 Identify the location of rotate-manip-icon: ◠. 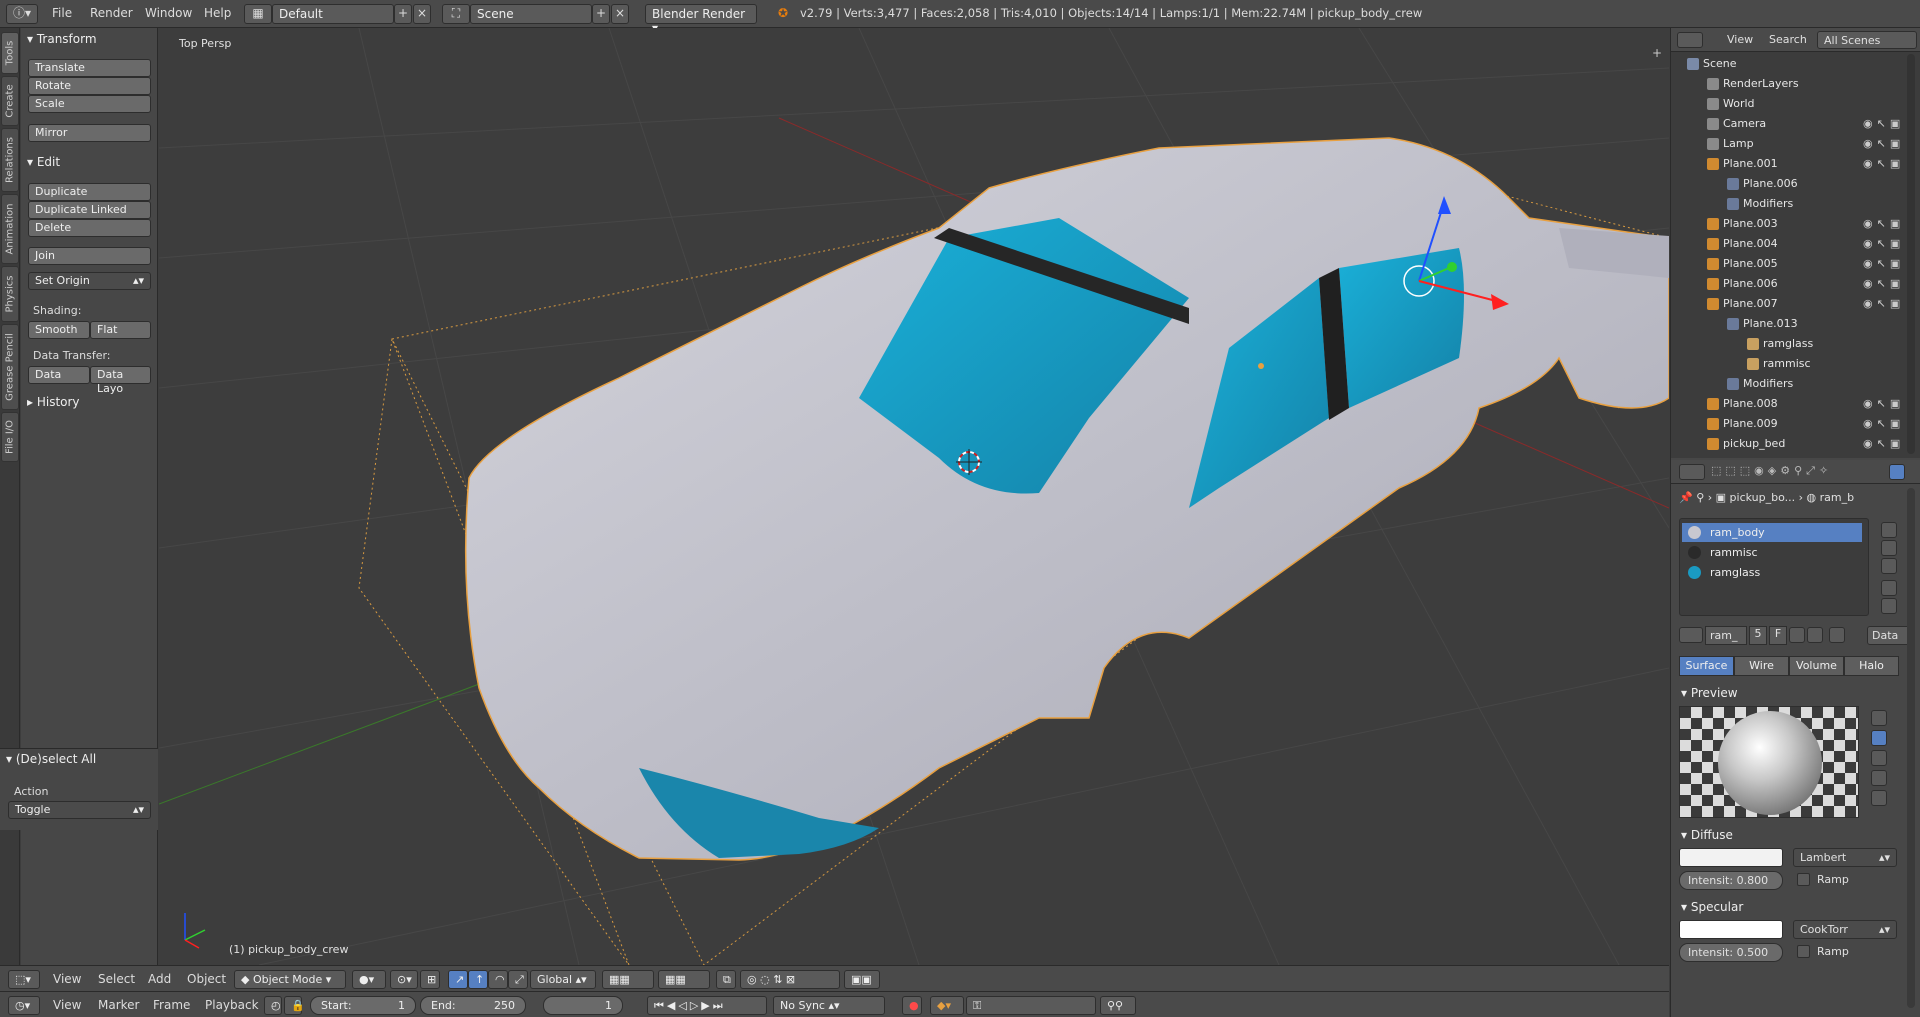
(498, 979).